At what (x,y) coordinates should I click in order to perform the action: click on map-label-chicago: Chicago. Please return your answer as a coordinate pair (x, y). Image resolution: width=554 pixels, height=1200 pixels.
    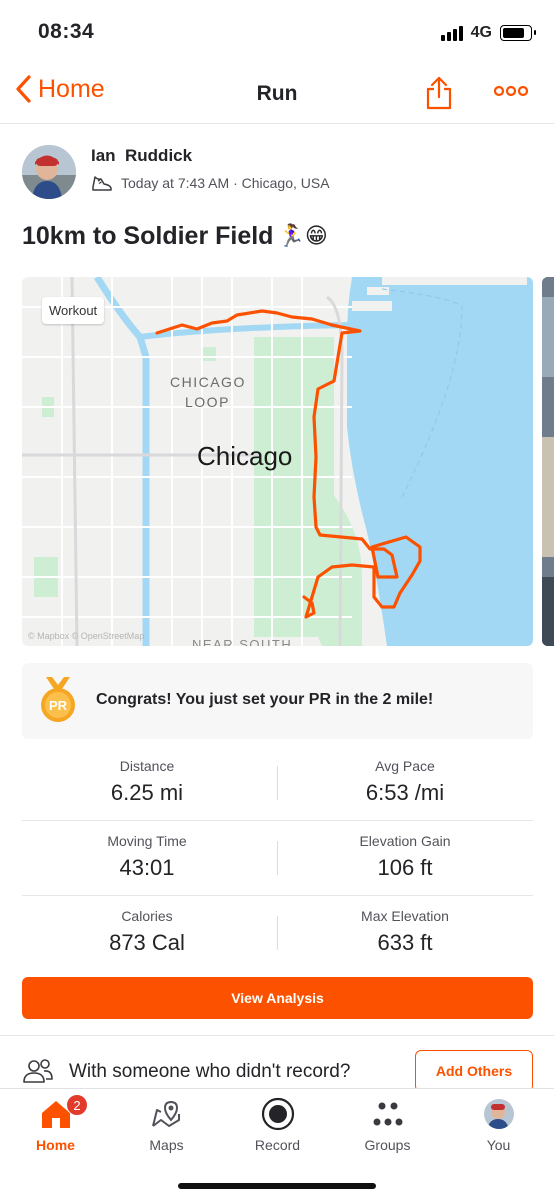
    Looking at the image, I should click on (244, 456).